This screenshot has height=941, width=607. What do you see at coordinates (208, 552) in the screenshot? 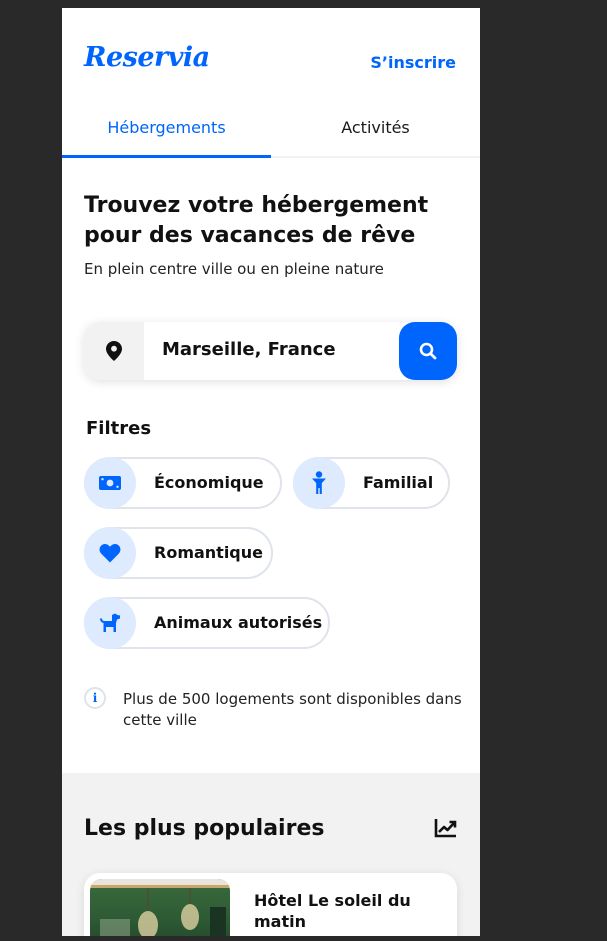
I see `filter-label: Romantique` at bounding box center [208, 552].